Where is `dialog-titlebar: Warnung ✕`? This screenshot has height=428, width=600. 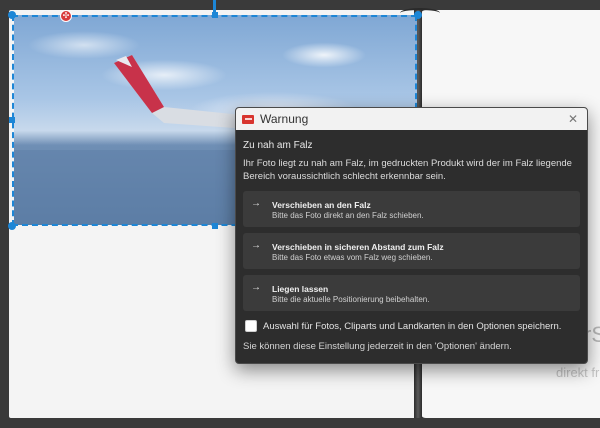
dialog-titlebar: Warnung ✕ is located at coordinates (411, 119).